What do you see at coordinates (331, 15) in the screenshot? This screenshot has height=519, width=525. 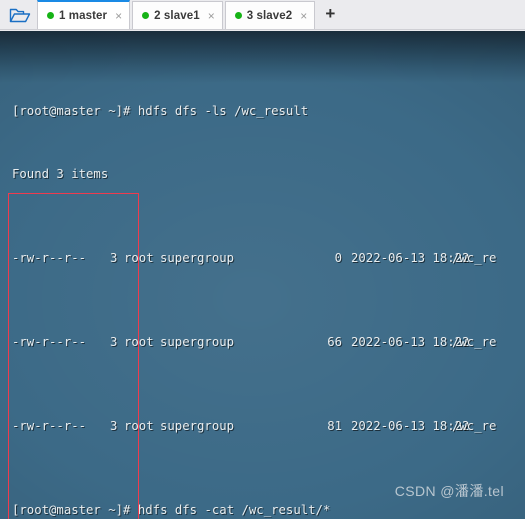 I see `new-tab-button: +` at bounding box center [331, 15].